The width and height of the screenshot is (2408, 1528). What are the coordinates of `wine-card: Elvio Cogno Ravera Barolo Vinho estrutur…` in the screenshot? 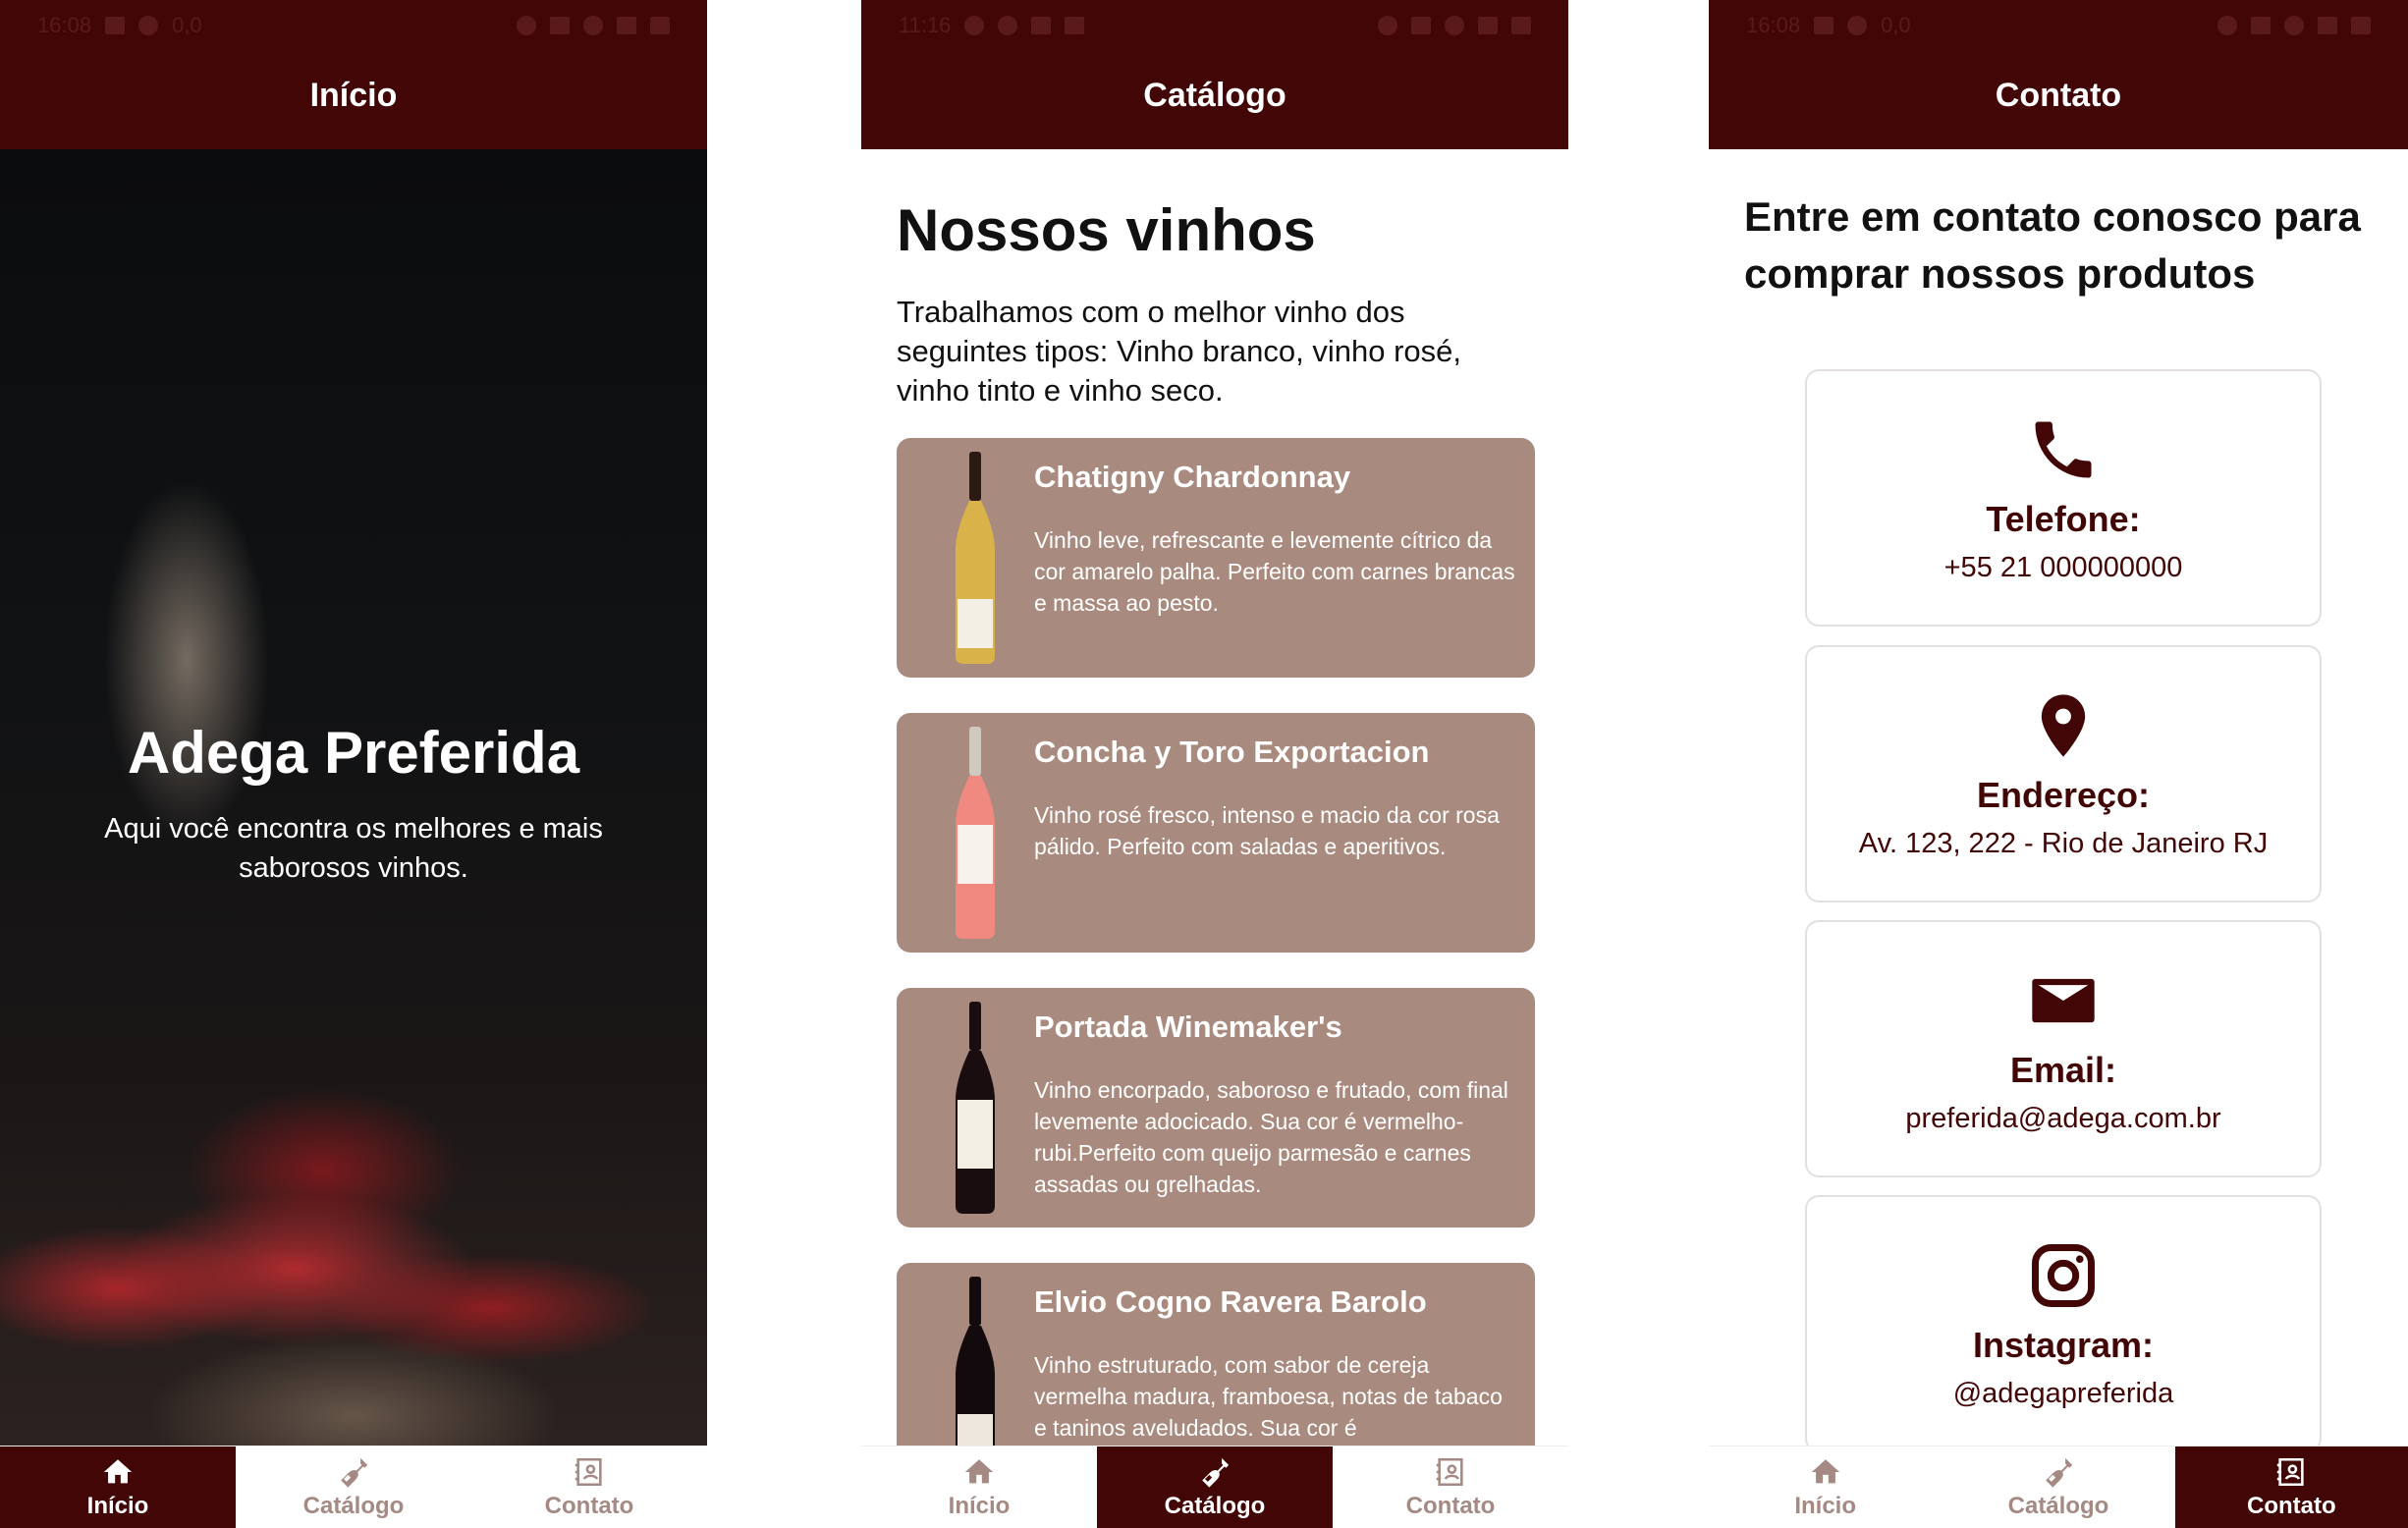 It's located at (1216, 1354).